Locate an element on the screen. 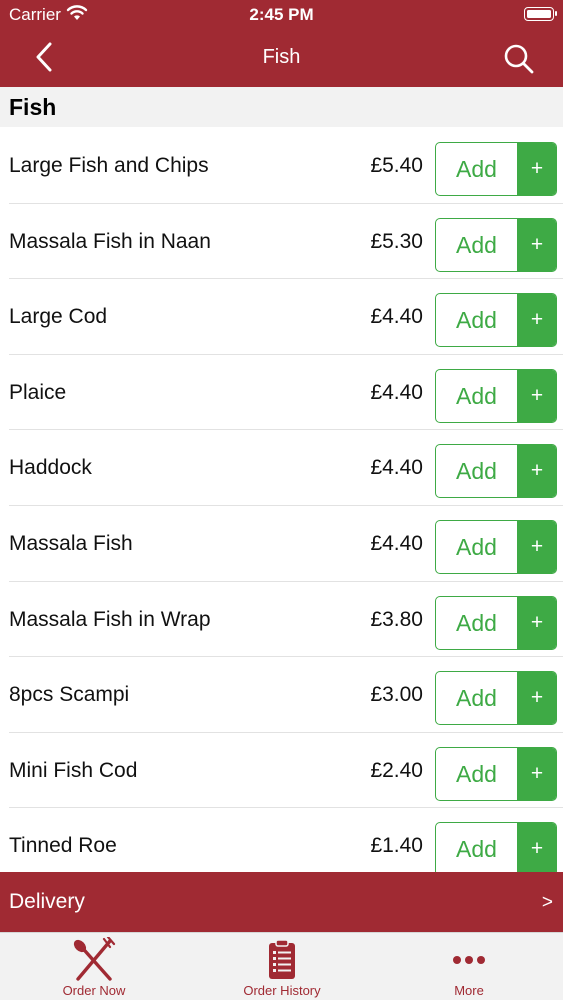  tab-label: Order History is located at coordinates (282, 990).